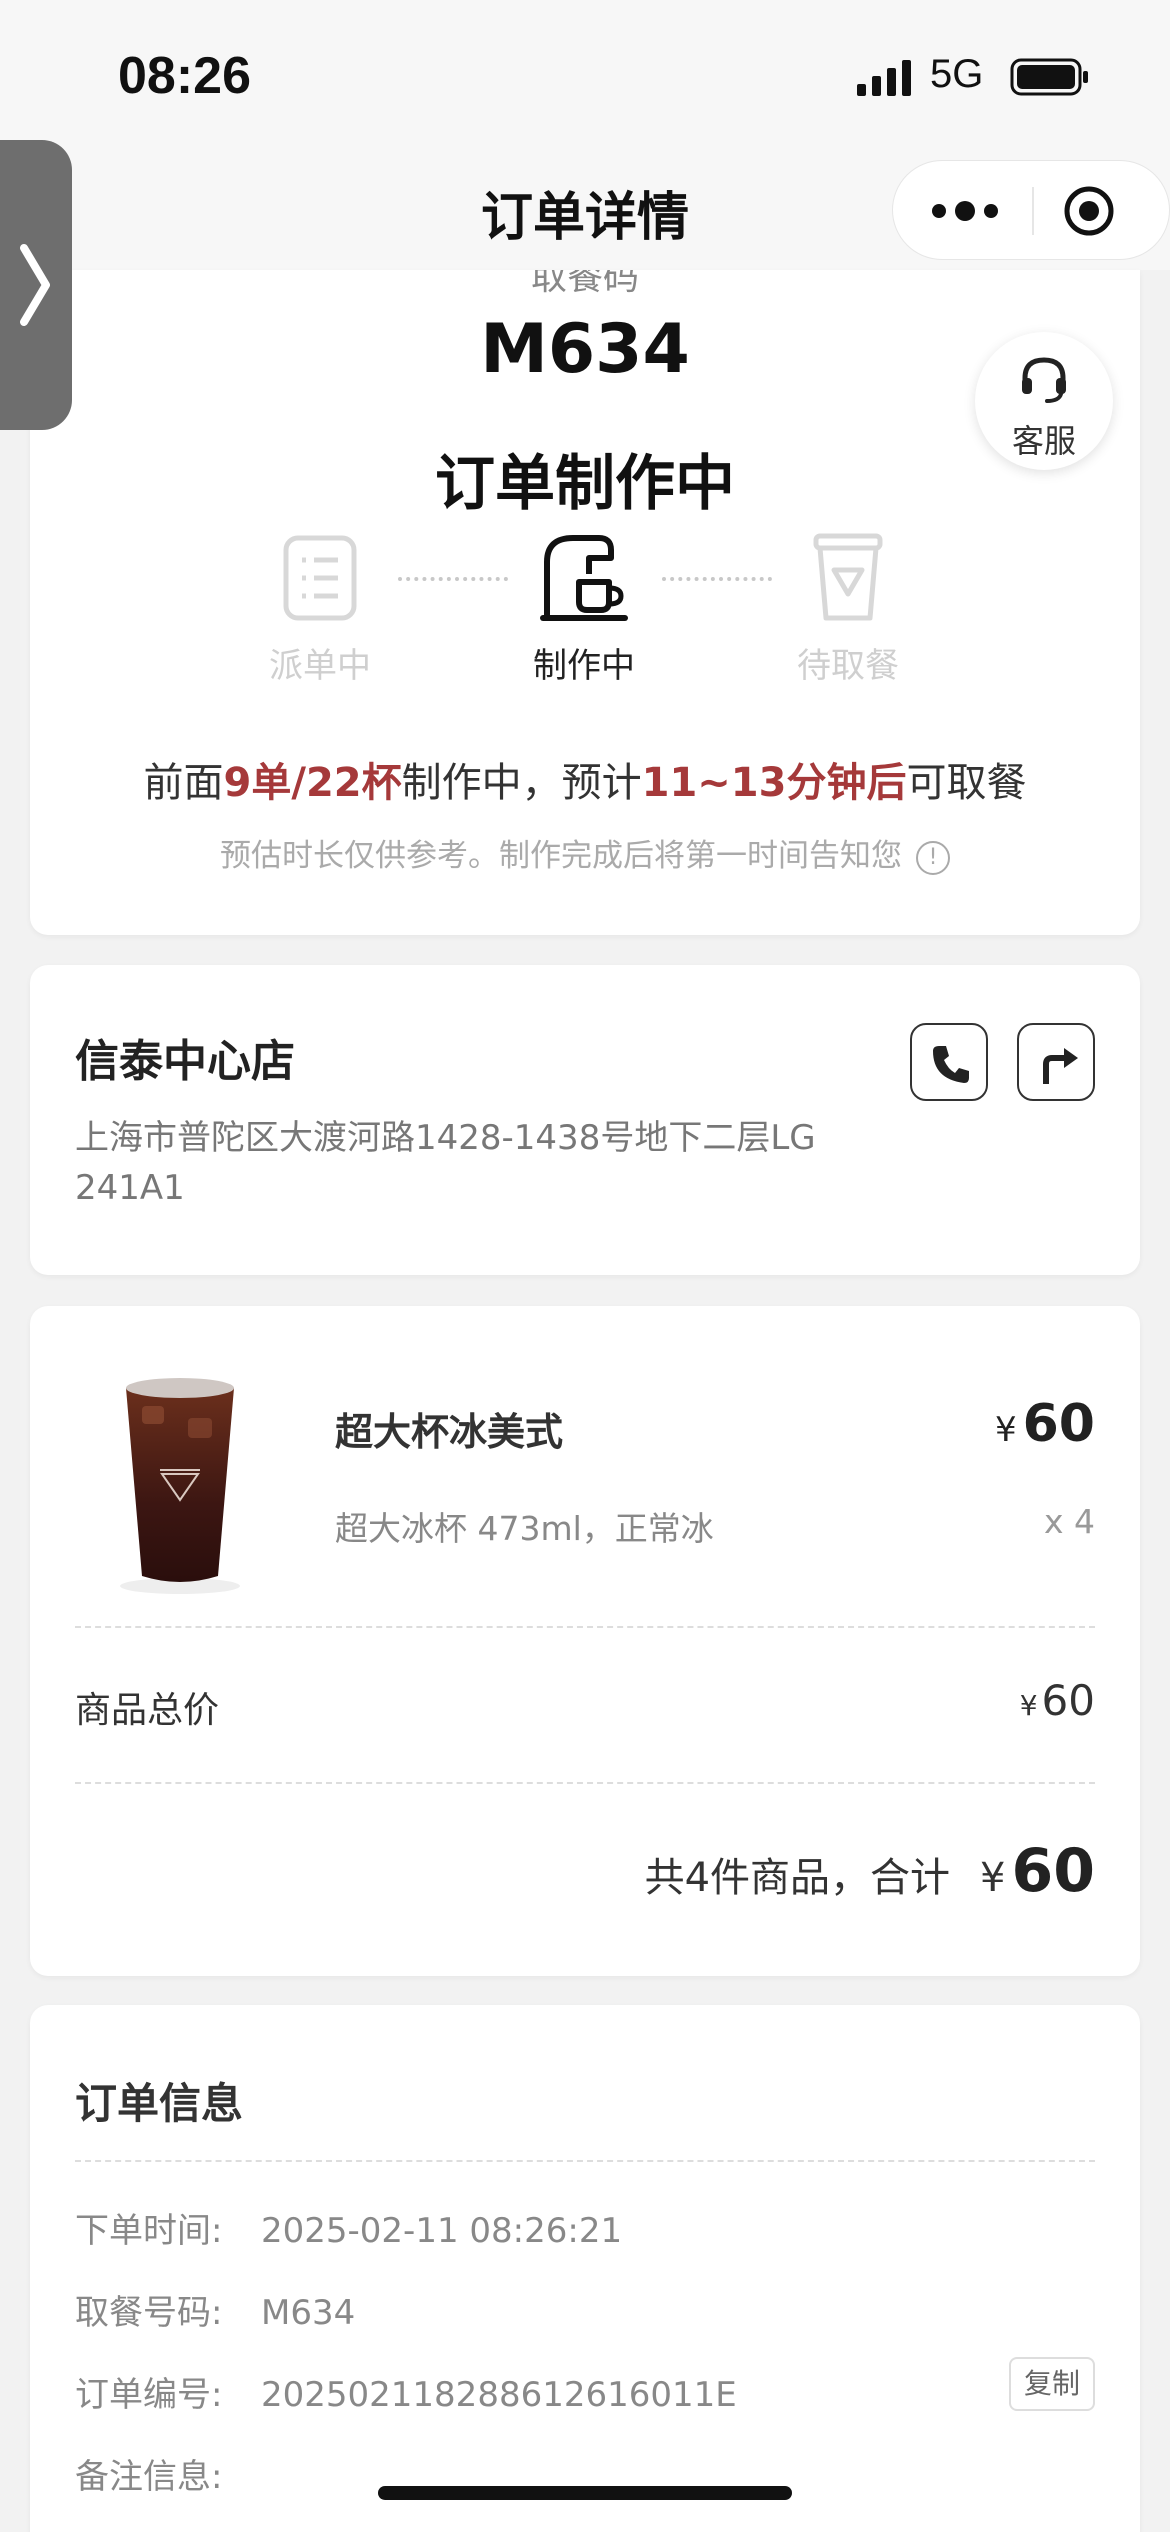  Describe the element at coordinates (499, 2395) in the screenshot. I see `row-value: 202502118288612616011E` at that location.